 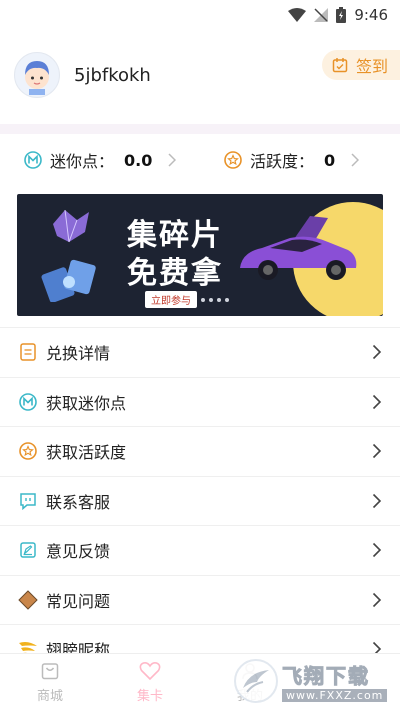 I want to click on watermark-logo: 飞翔下载 www.FXXZ.com, so click(x=314, y=681).